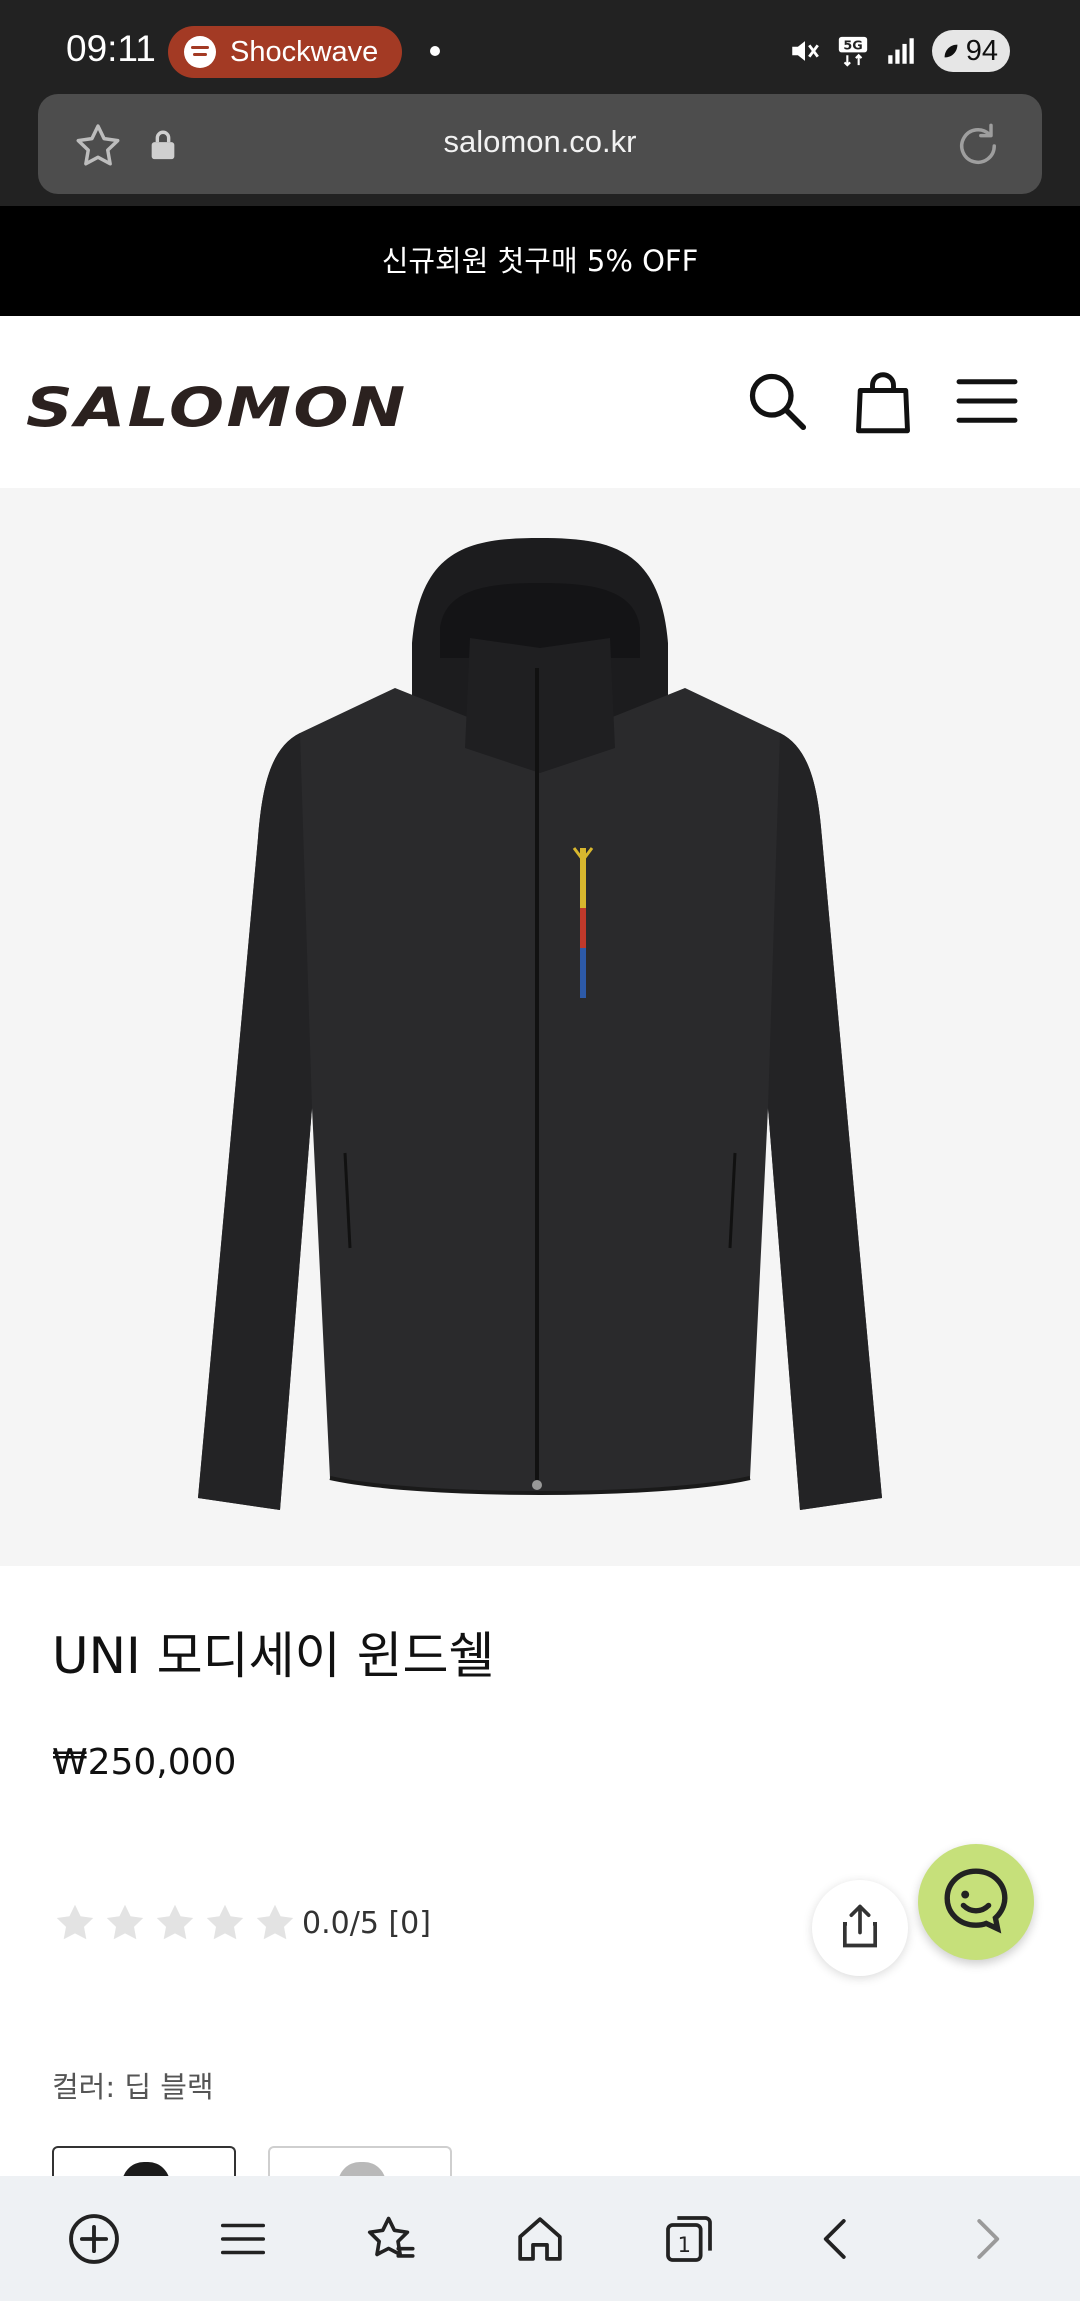 This screenshot has width=1080, height=2301. What do you see at coordinates (777, 401) in the screenshot?
I see `search-icon` at bounding box center [777, 401].